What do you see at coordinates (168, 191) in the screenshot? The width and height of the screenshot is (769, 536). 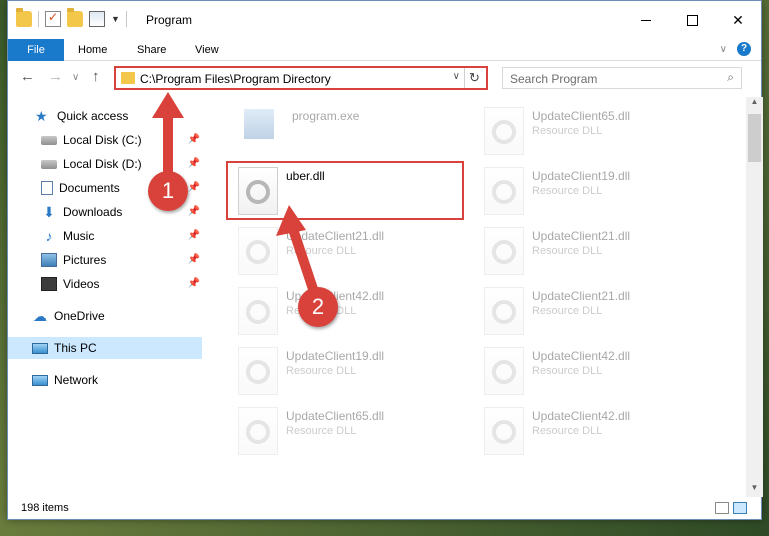 I see `step-1-badge: 1` at bounding box center [168, 191].